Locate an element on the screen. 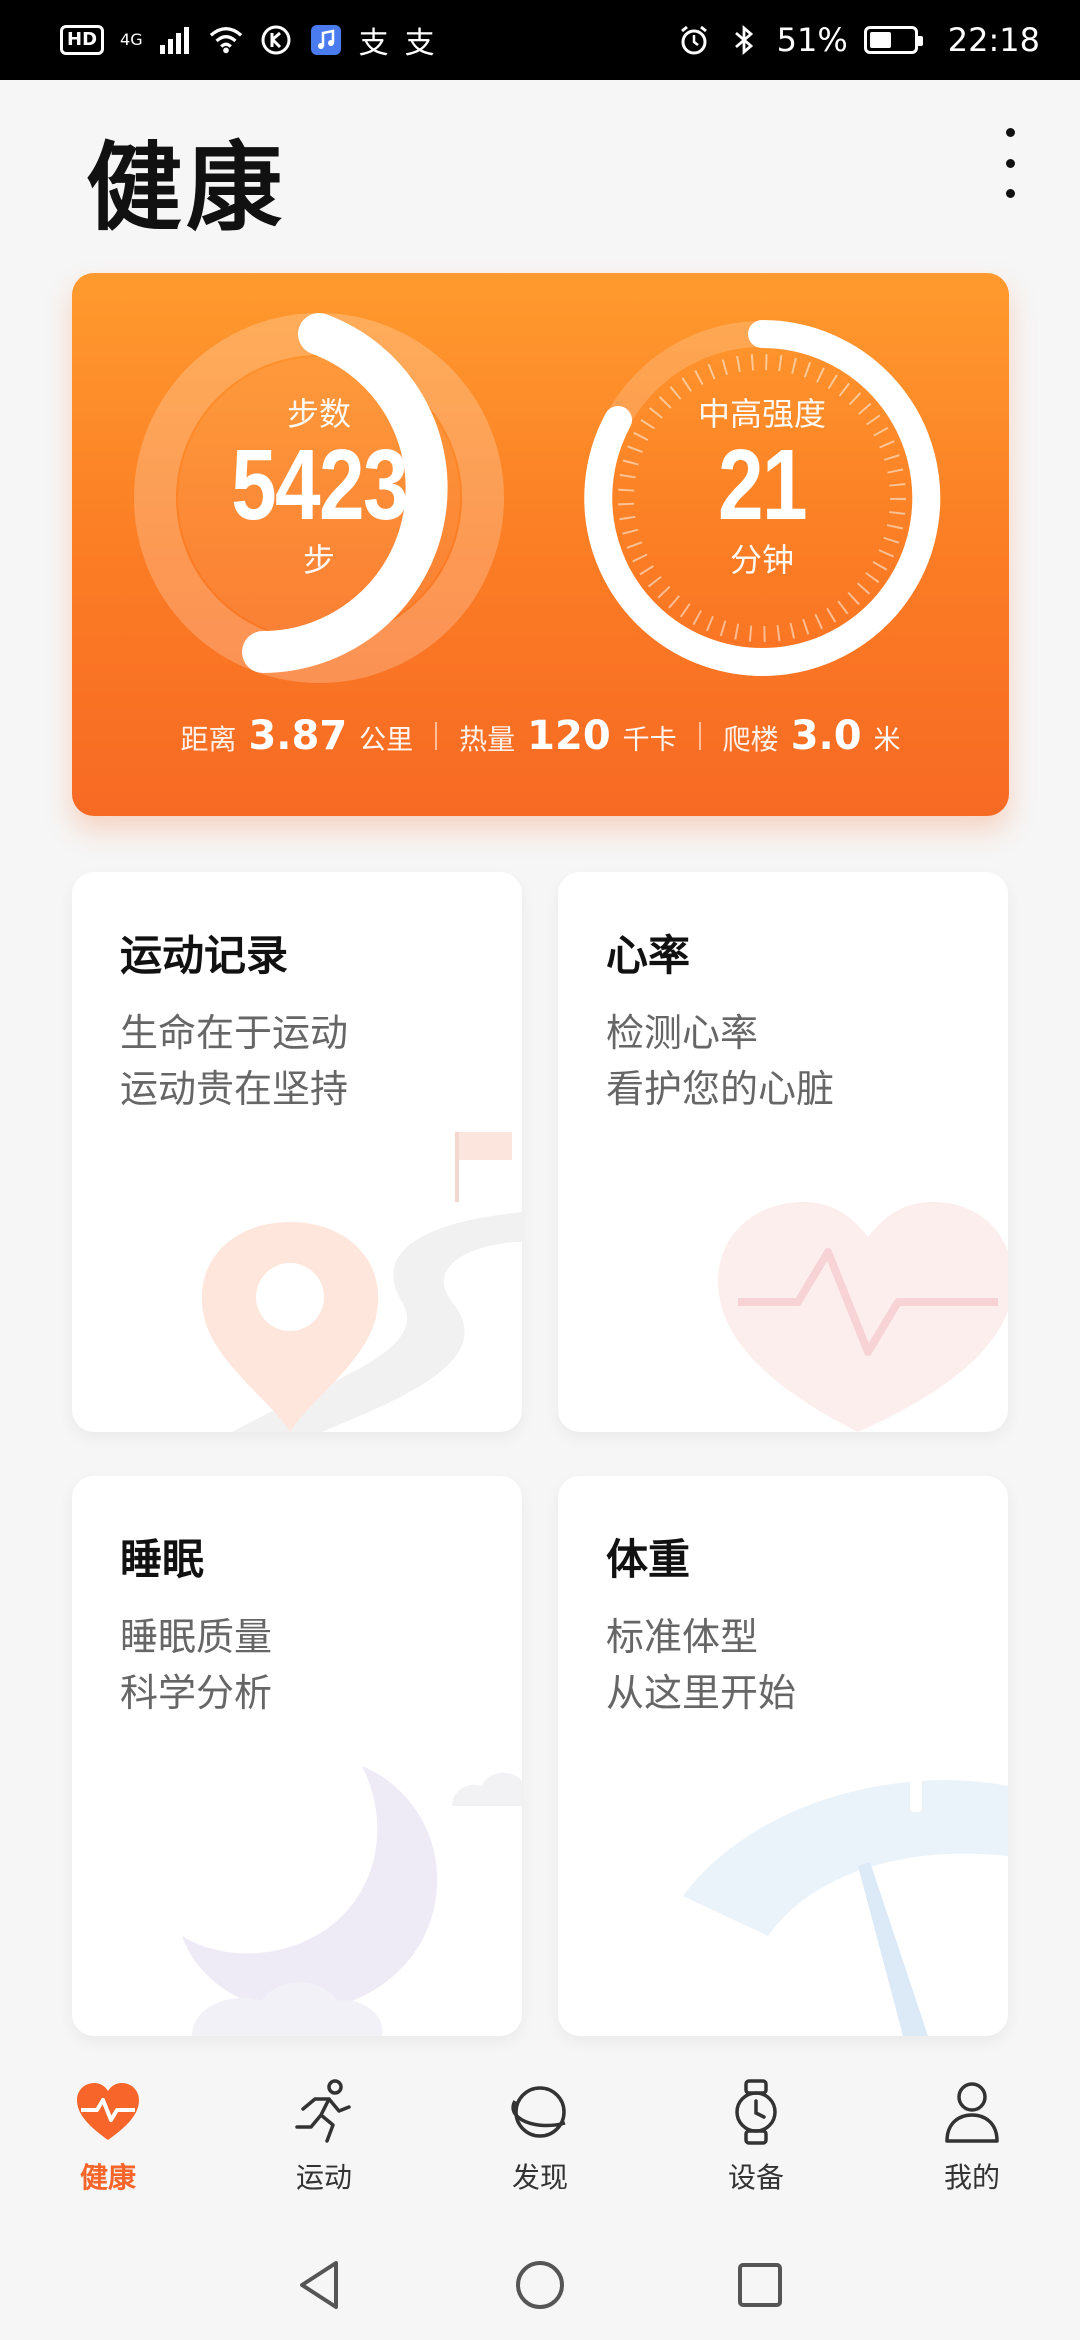 The image size is (1080, 2340). nav-item-discover: 发现 is located at coordinates (540, 2136).